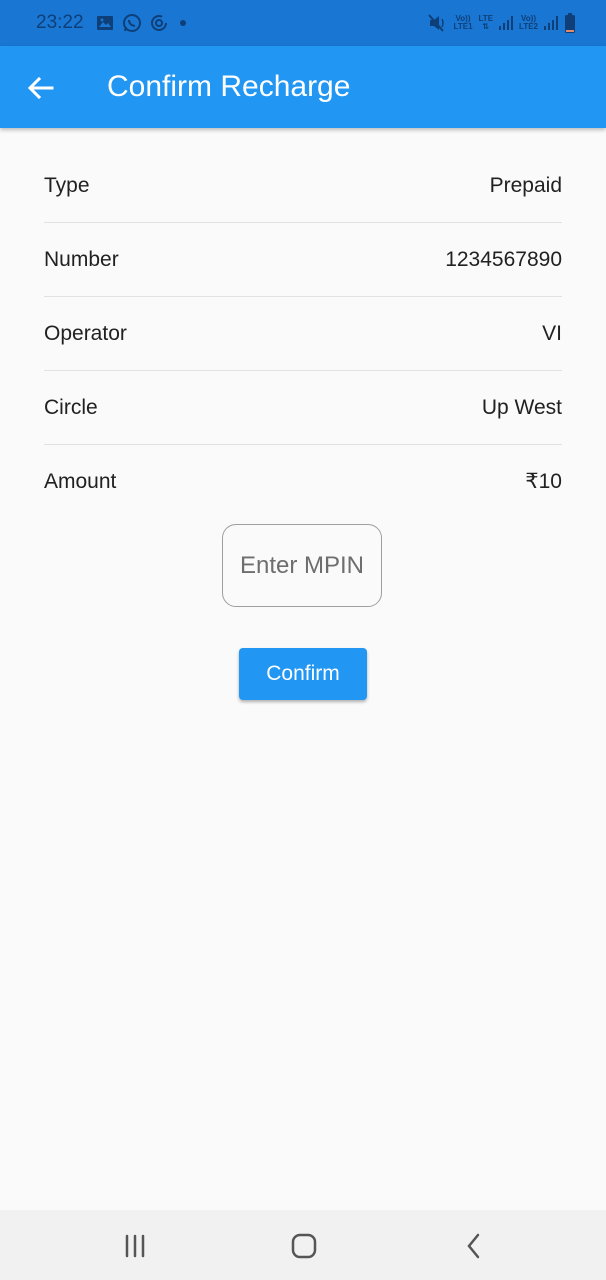 The image size is (606, 1280). Describe the element at coordinates (303, 674) in the screenshot. I see `confirm-button: Confirm` at that location.